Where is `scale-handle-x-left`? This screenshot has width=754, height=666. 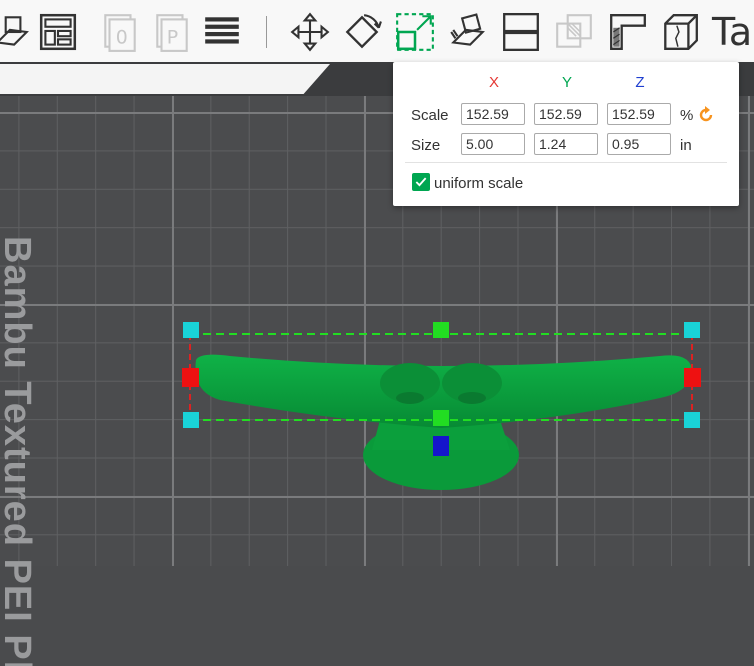
scale-handle-x-left is located at coordinates (190, 377).